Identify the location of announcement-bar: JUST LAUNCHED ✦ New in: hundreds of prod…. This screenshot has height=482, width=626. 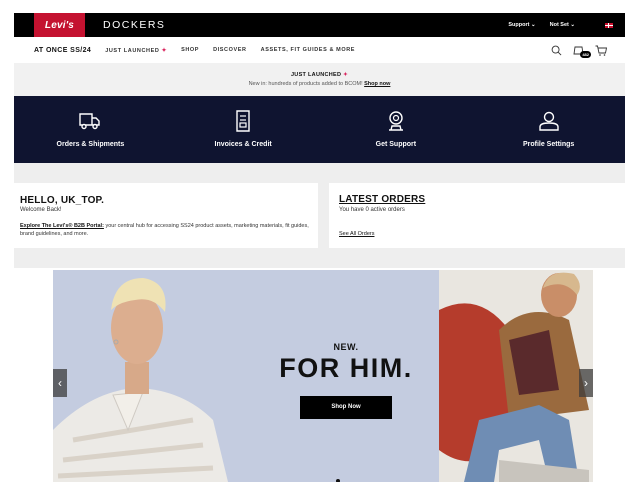
(319, 79).